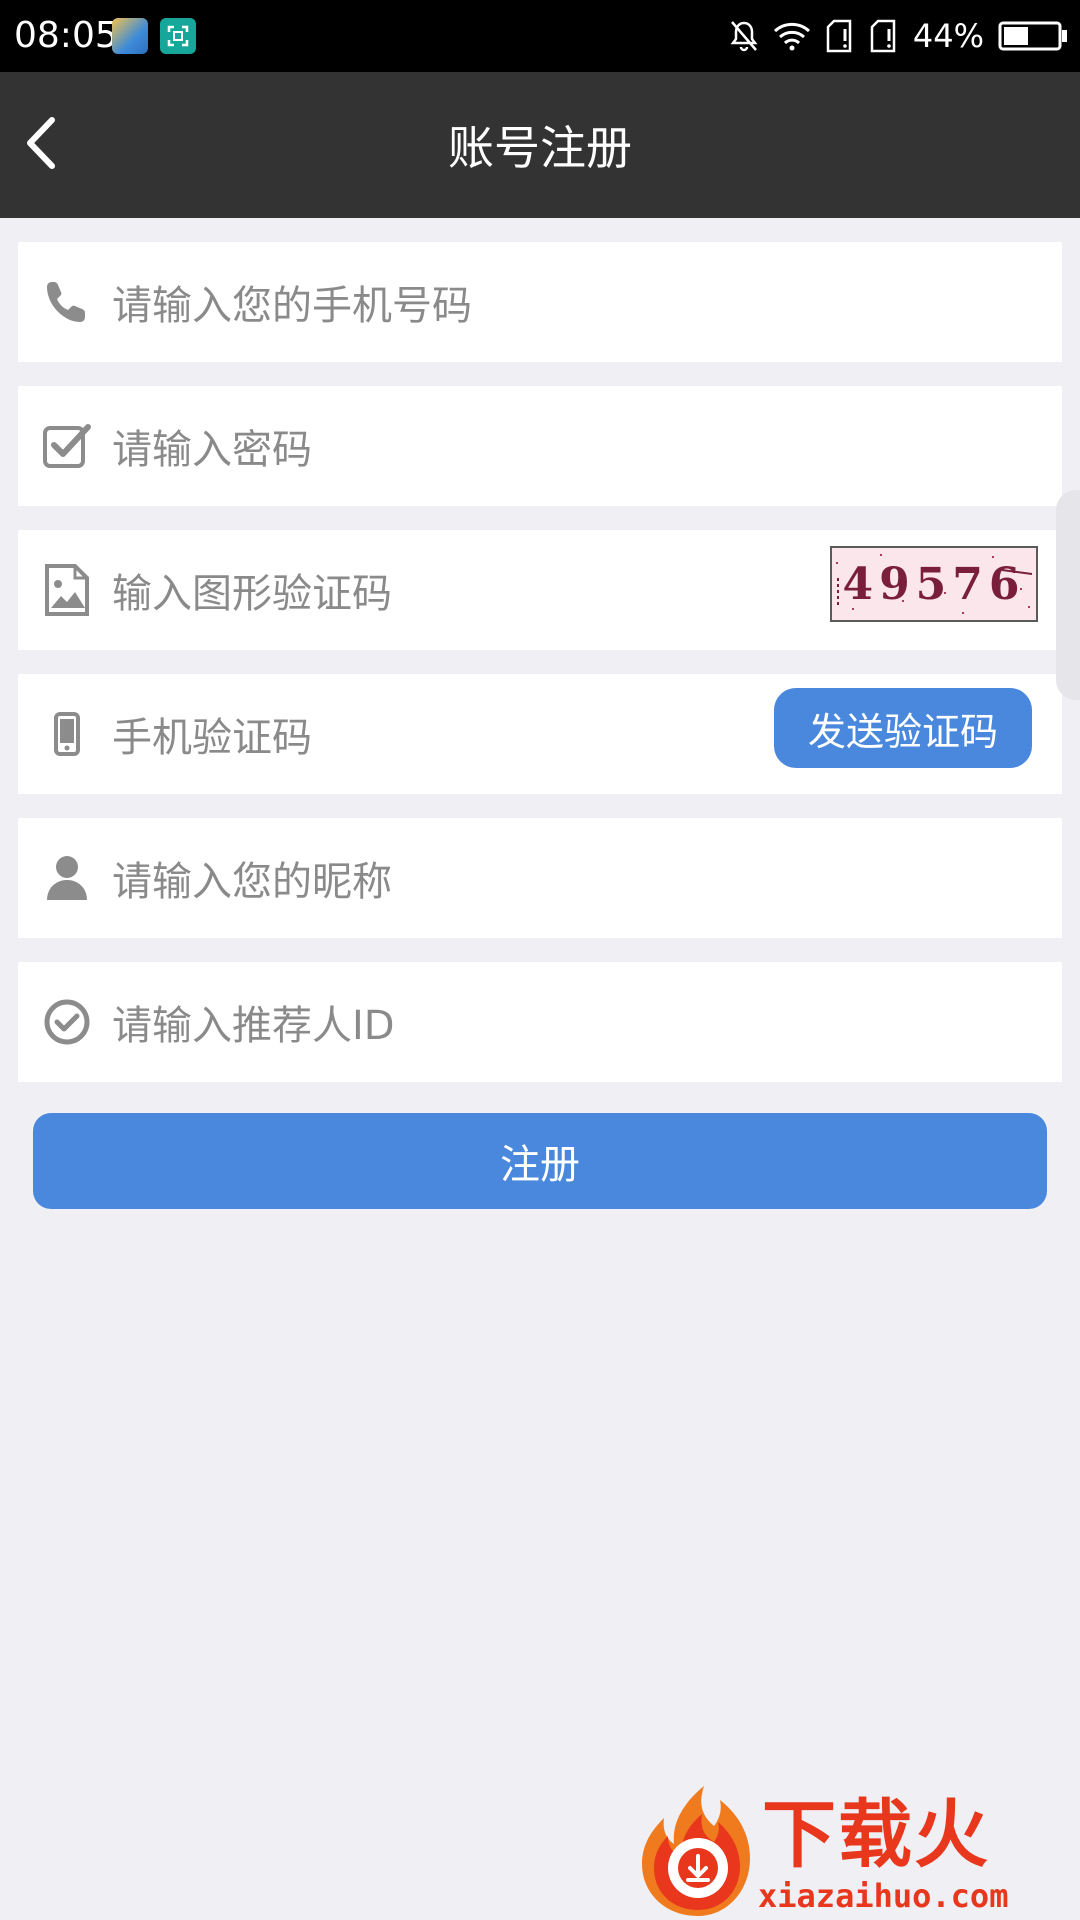 Image resolution: width=1080 pixels, height=1920 pixels. I want to click on nickname-input: 请输入您的昵称, so click(252, 878).